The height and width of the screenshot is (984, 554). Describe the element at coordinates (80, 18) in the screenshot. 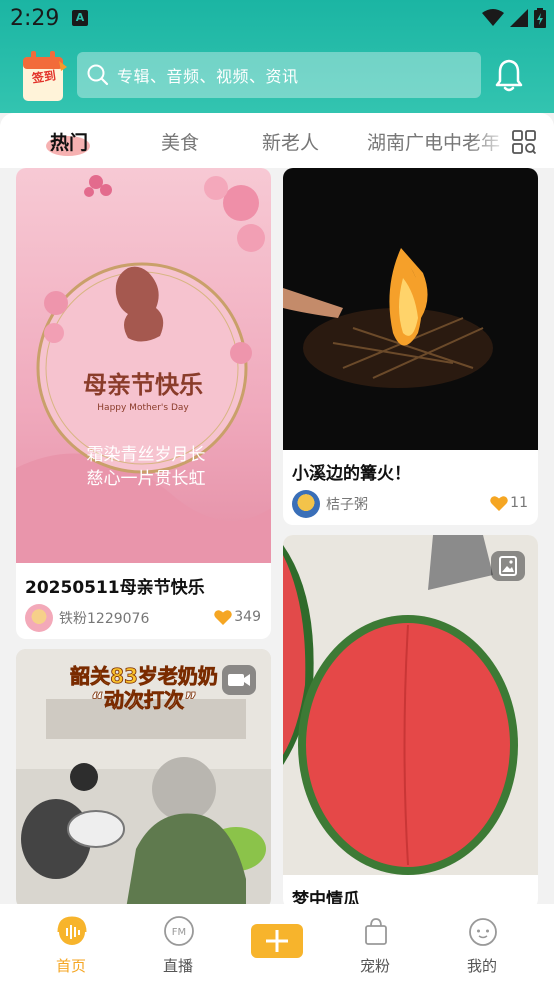

I see `notification-badge-icon: A` at that location.